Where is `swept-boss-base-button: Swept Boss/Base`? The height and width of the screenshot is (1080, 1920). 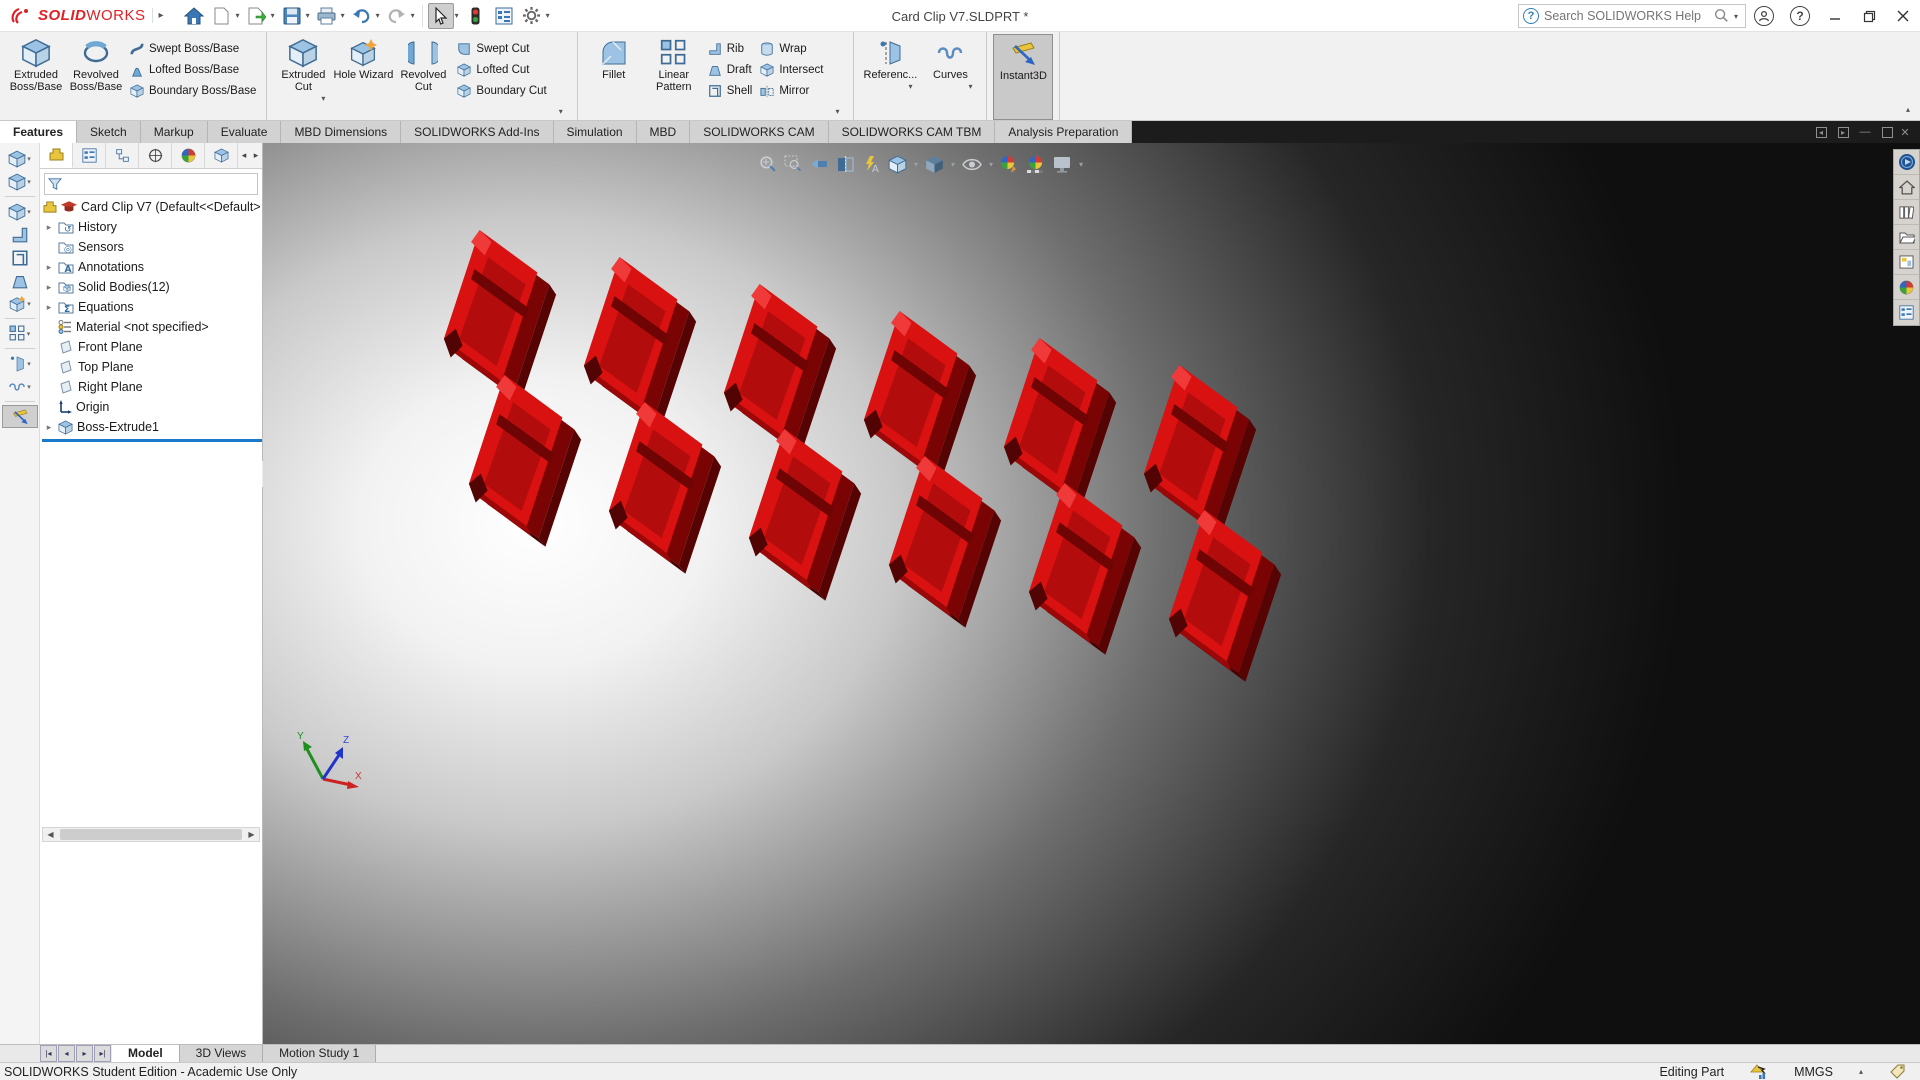
swept-boss-base-button: Swept Boss/Base is located at coordinates (193, 48).